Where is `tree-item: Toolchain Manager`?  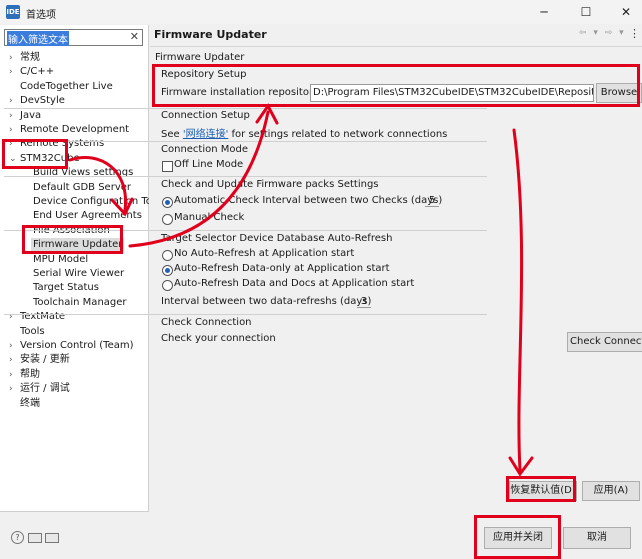 tree-item: Toolchain Manager is located at coordinates (80, 303).